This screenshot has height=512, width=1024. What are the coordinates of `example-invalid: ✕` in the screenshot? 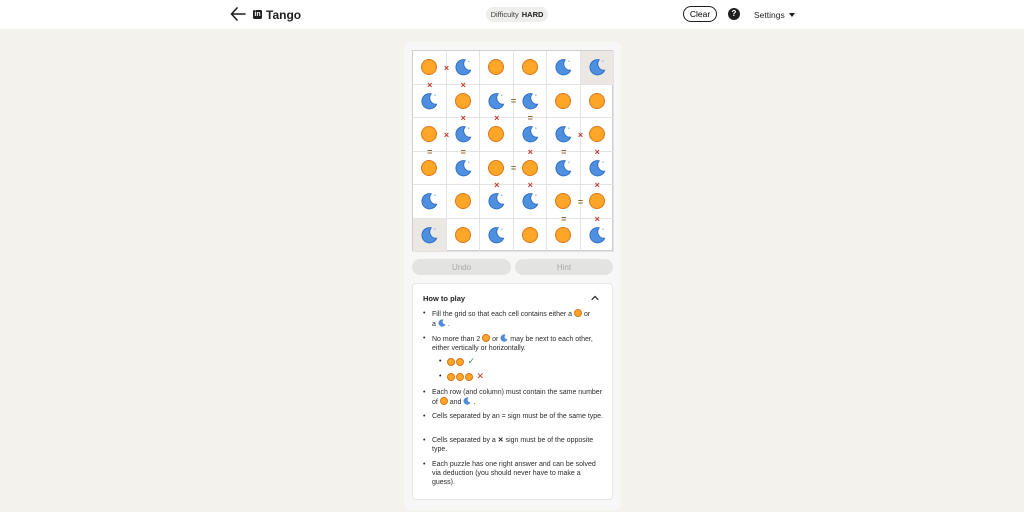 It's located at (461, 376).